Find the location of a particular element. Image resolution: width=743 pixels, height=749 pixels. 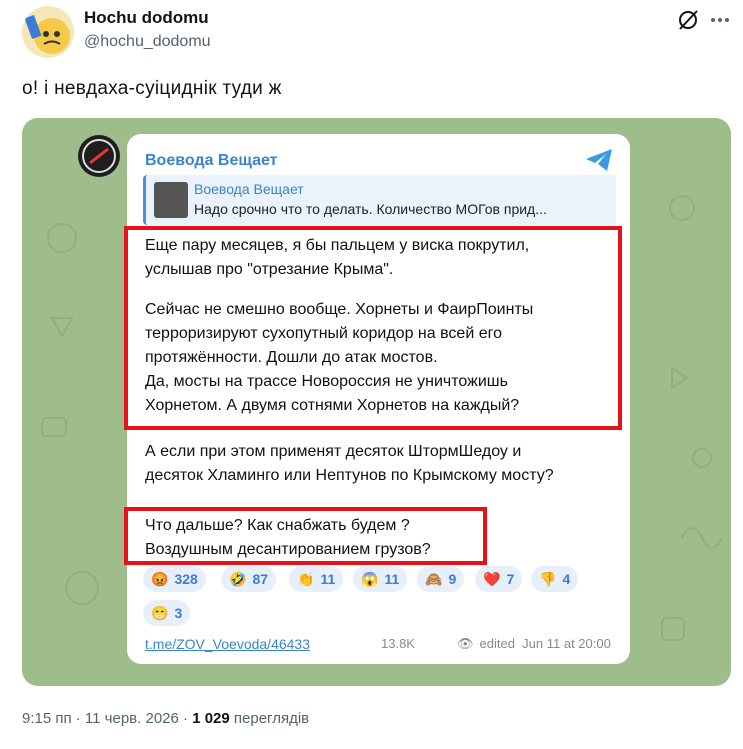

post-views: 13.8K is located at coordinates (398, 643).